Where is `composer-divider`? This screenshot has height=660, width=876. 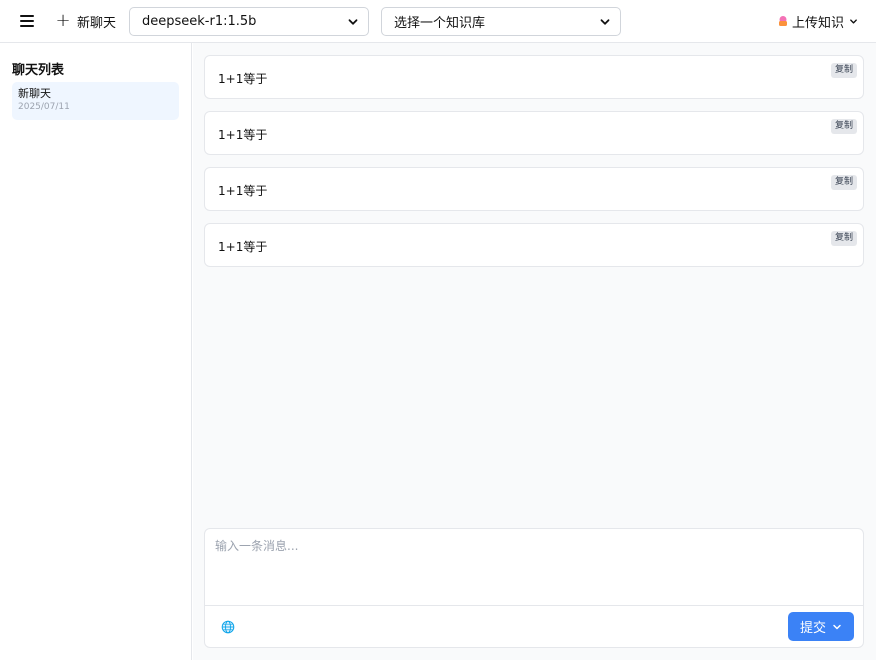 composer-divider is located at coordinates (534, 605).